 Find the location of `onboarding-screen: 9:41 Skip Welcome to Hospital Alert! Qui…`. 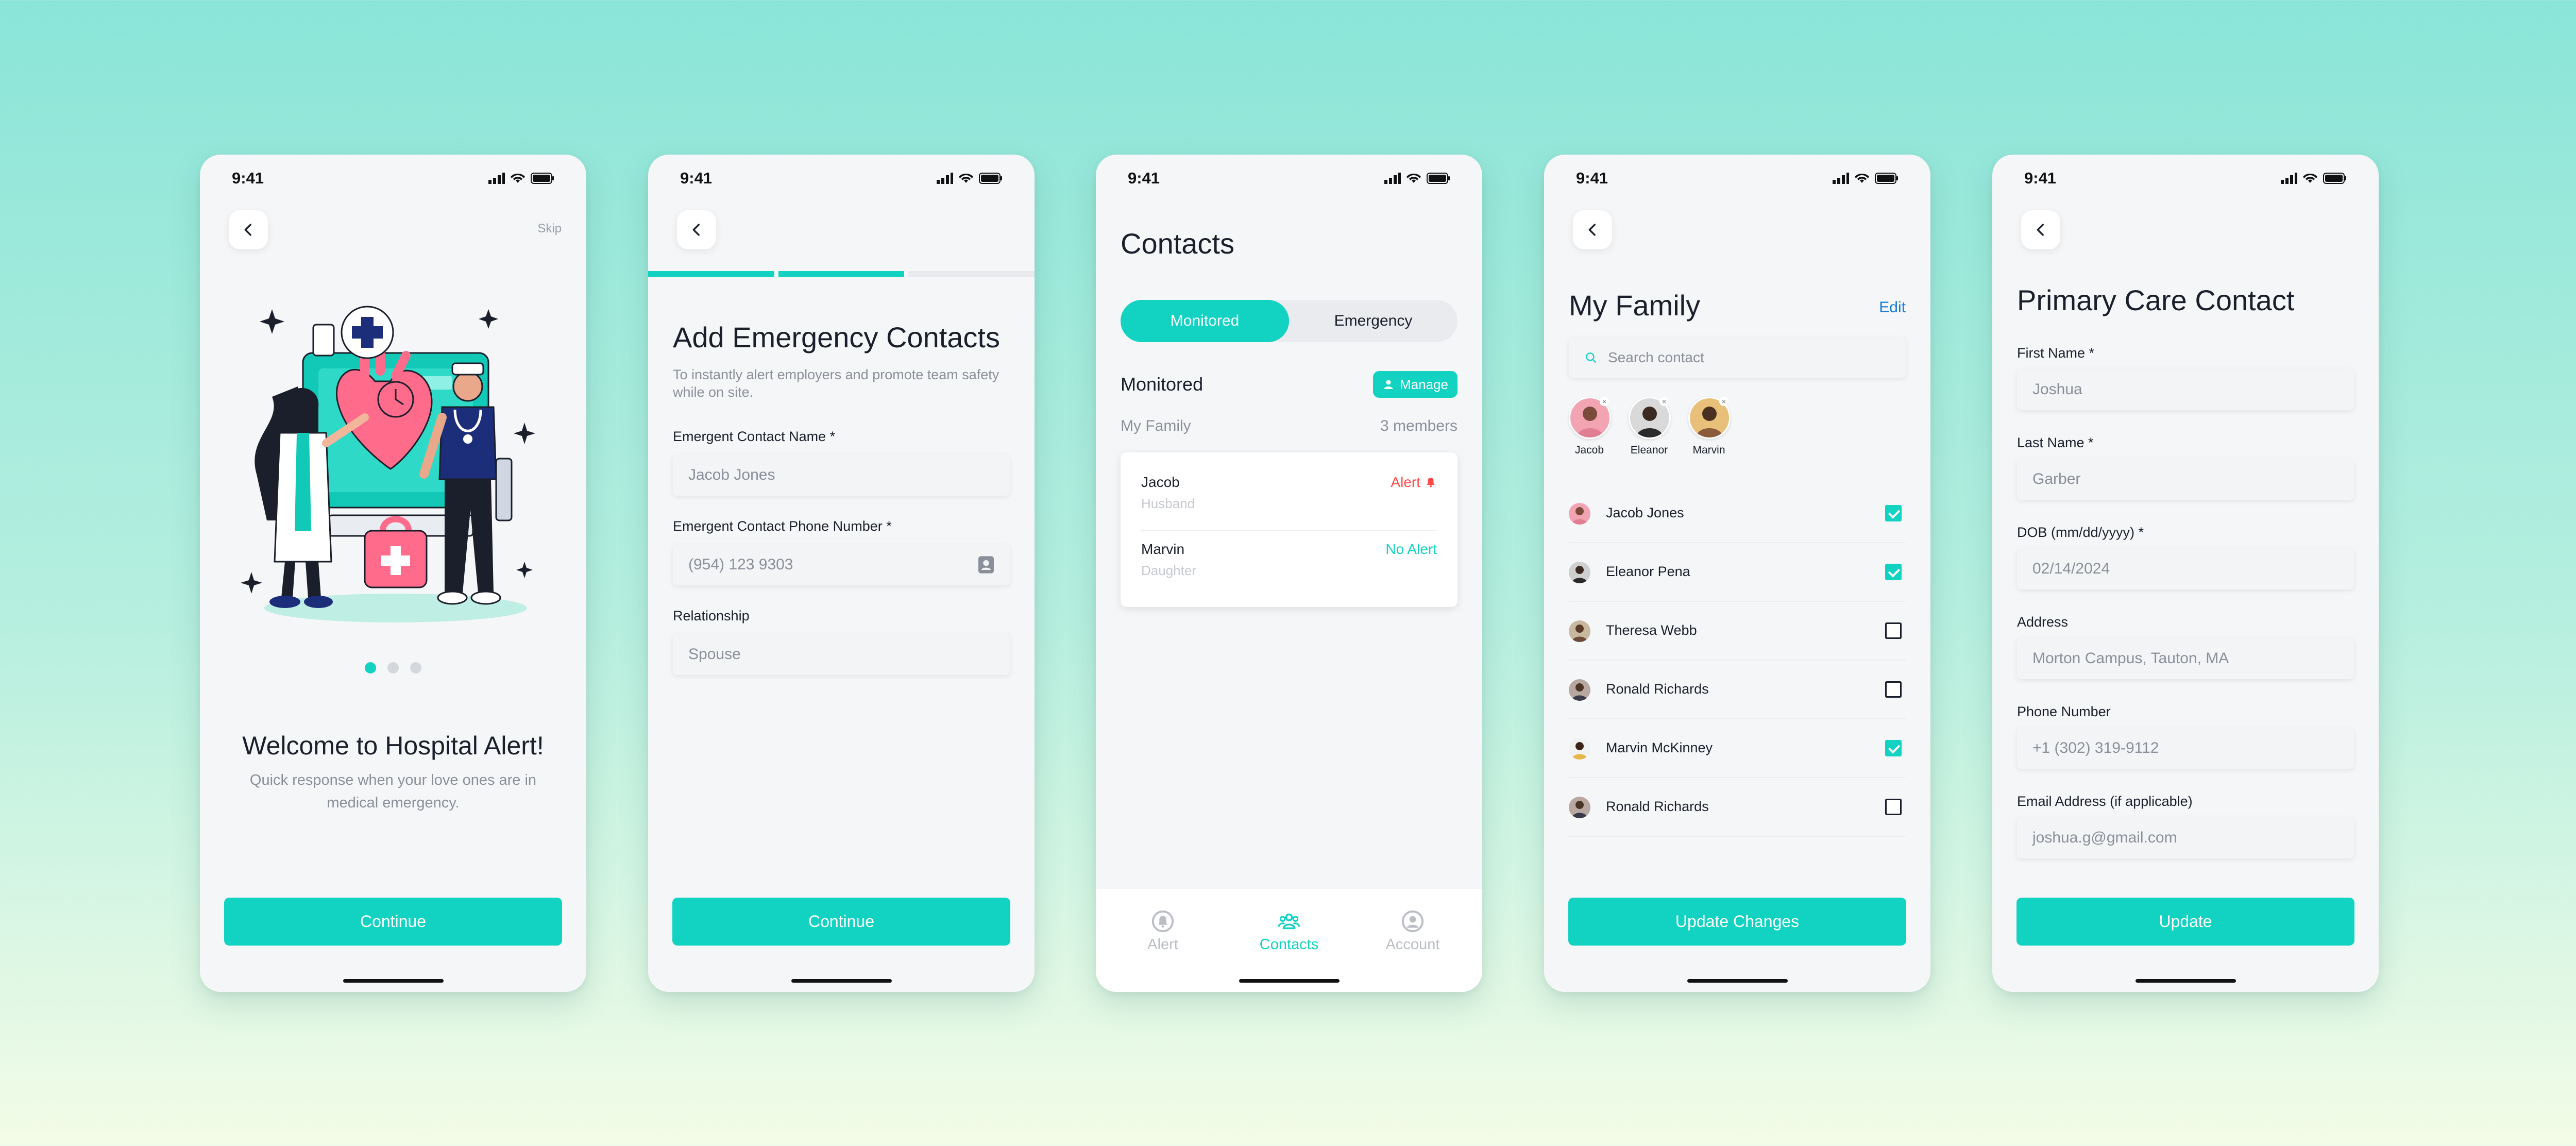

onboarding-screen: 9:41 Skip Welcome to Hospital Alert! Qui… is located at coordinates (393, 573).